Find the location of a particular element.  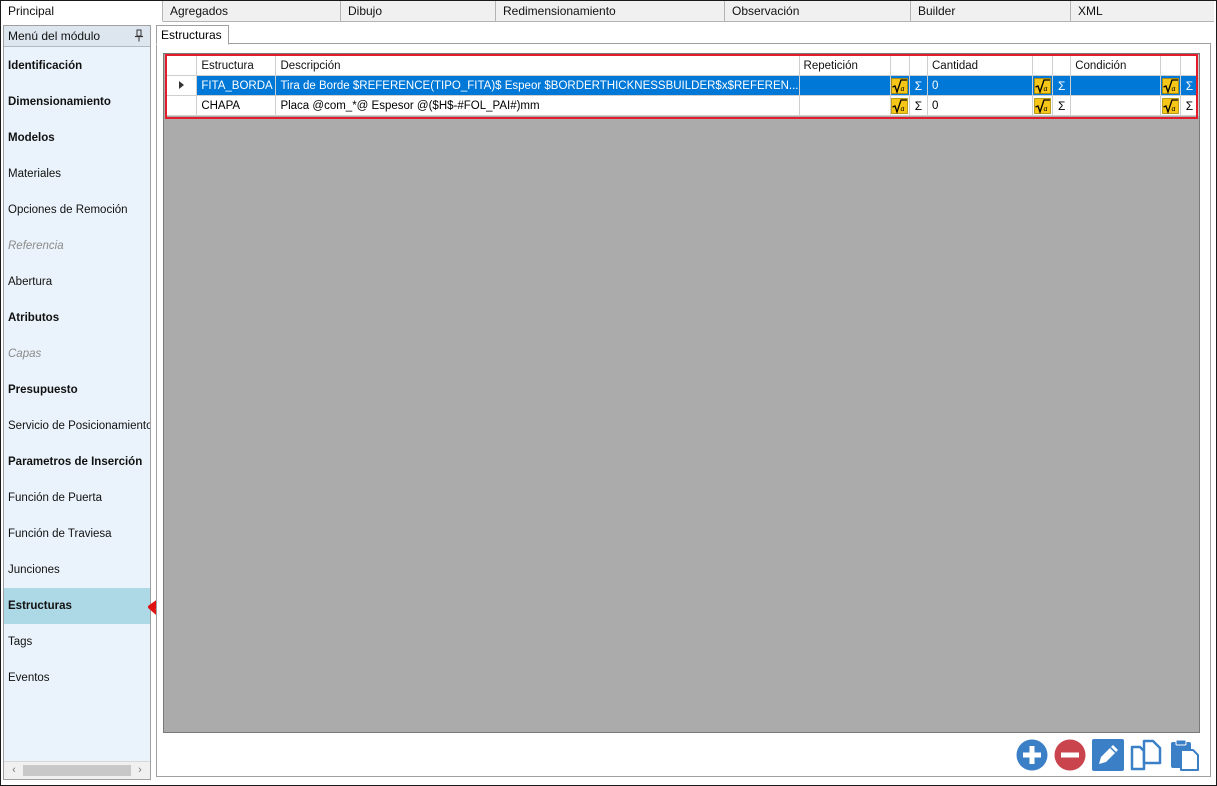

cell-descripcion: Placa @com_*@ Espesor @($H$-#FOL_PAI#)mm is located at coordinates (537, 105).